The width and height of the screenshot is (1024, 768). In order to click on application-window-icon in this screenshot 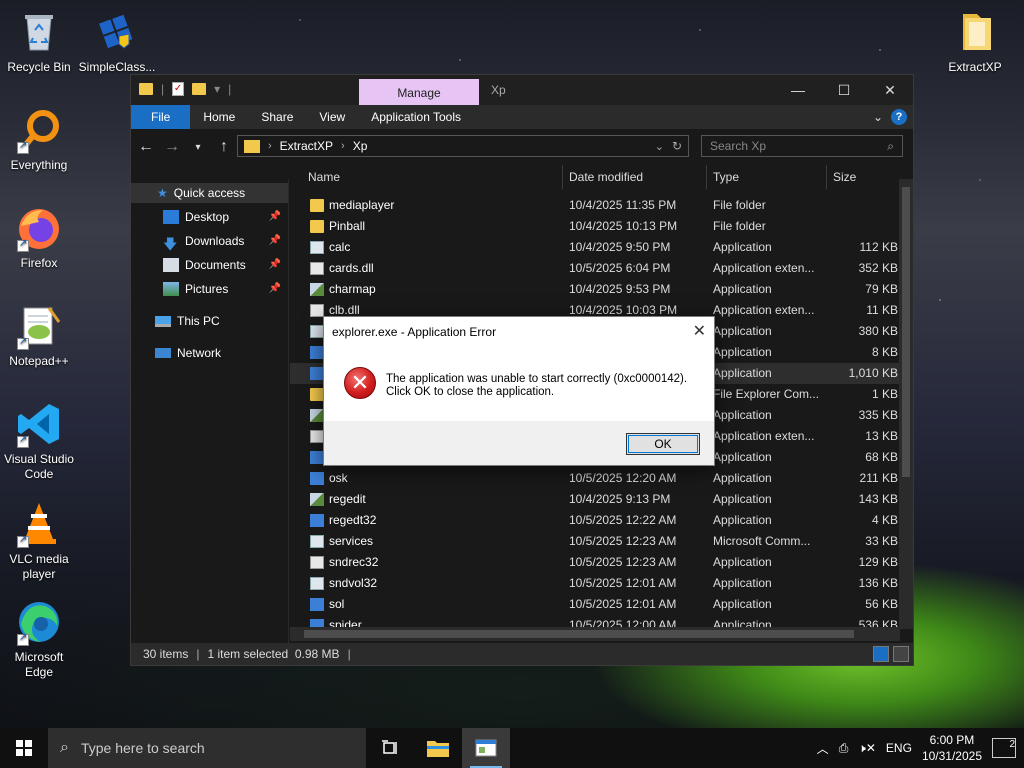, I will do `click(486, 748)`.